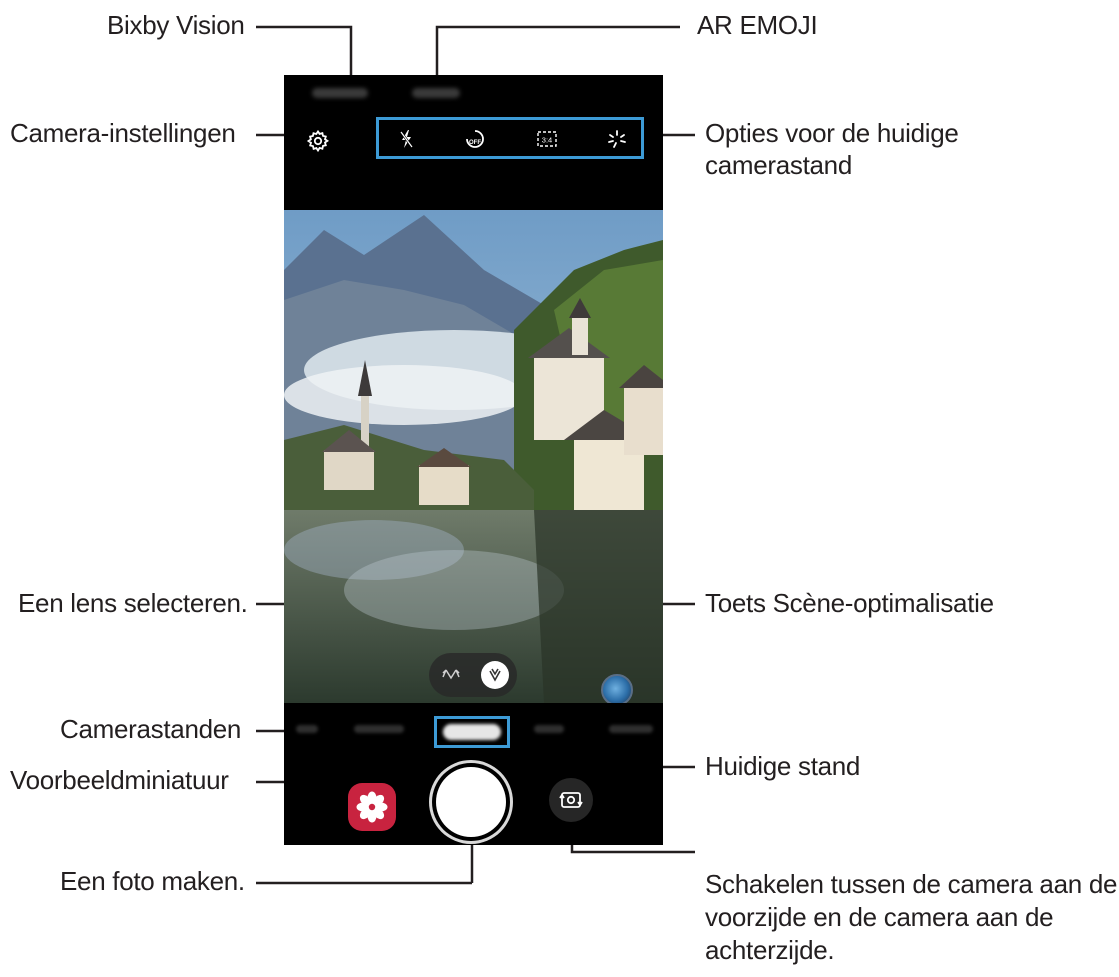 The image size is (1119, 977). Describe the element at coordinates (849, 603) in the screenshot. I see `callout-scene-optimizer: Toets Scène-optimalisatie` at that location.